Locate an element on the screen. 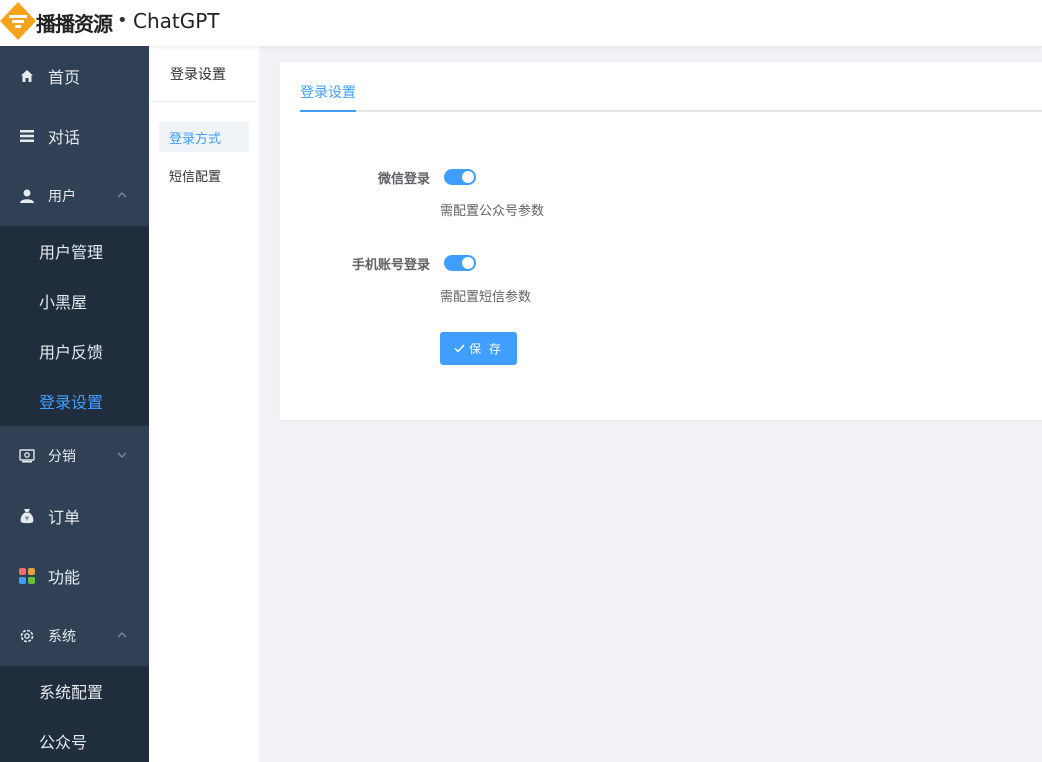 Image resolution: width=1042 pixels, height=762 pixels. home-icon is located at coordinates (27, 76).